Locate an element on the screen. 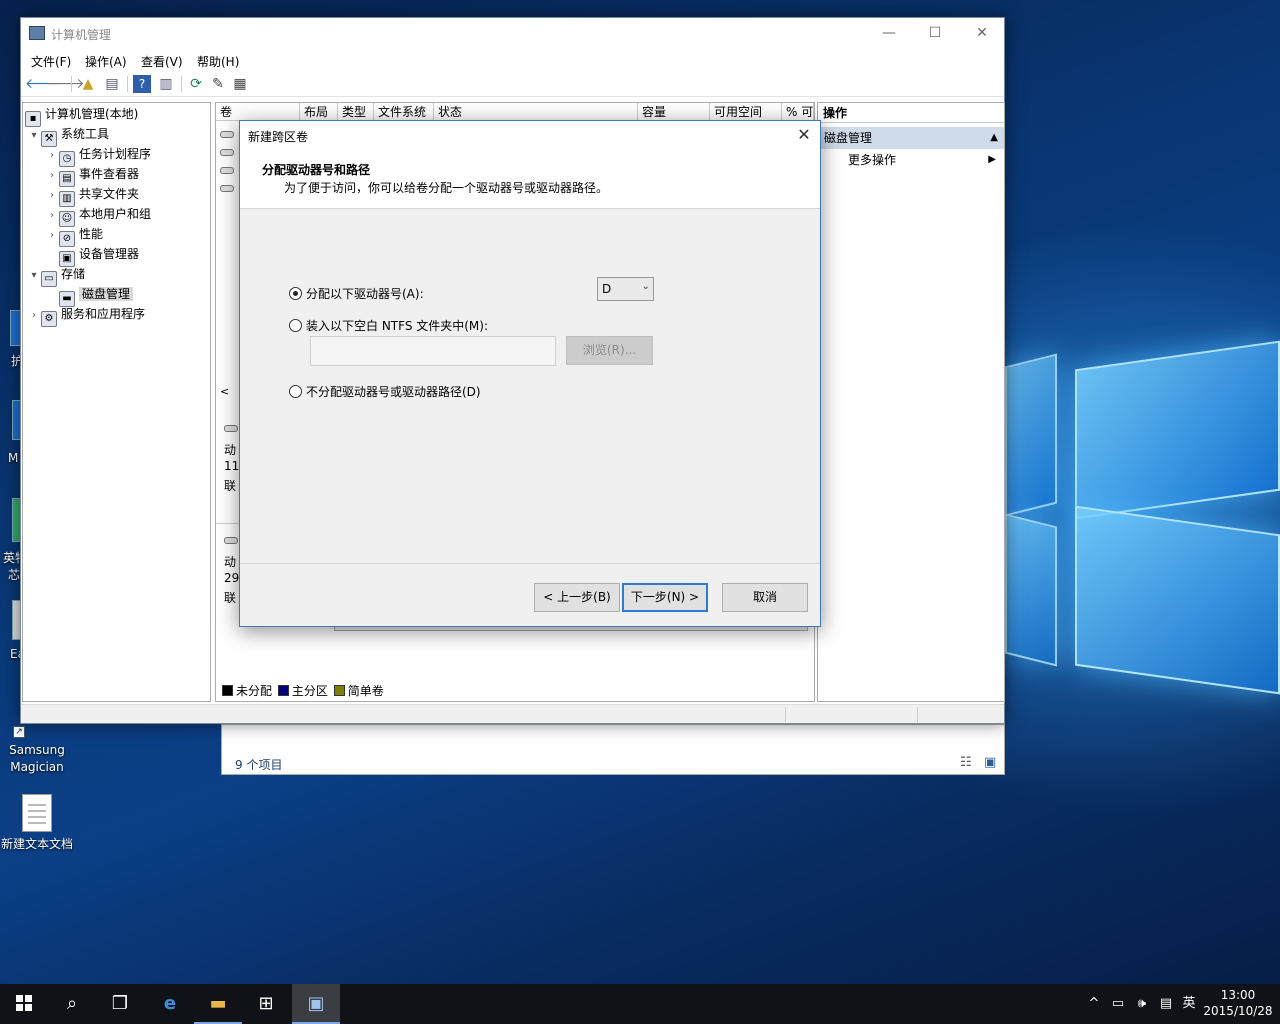 The height and width of the screenshot is (1024, 1280). radio-button-selected is located at coordinates (295, 293).